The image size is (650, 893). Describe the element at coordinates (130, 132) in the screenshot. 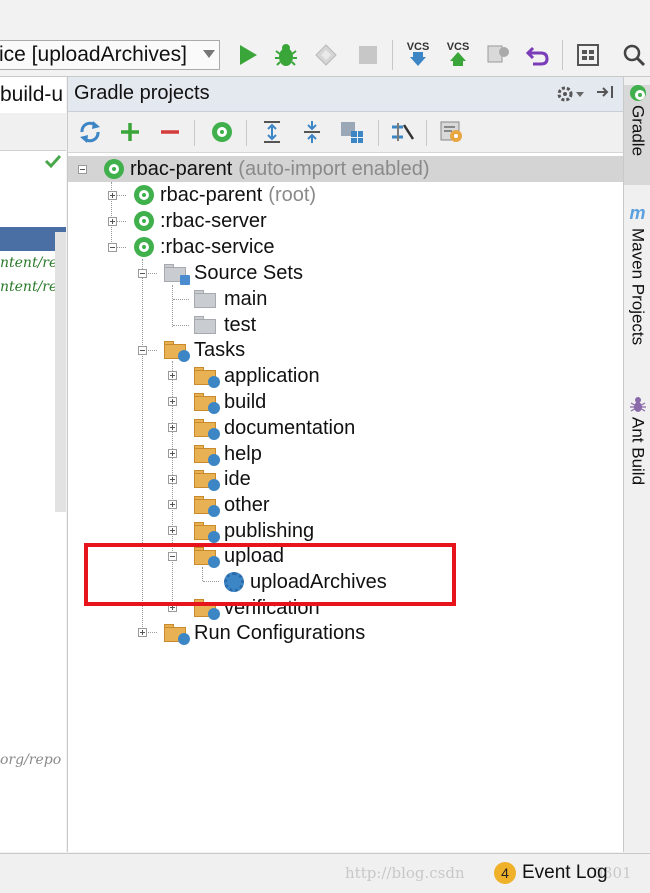

I see `add-project-button` at that location.